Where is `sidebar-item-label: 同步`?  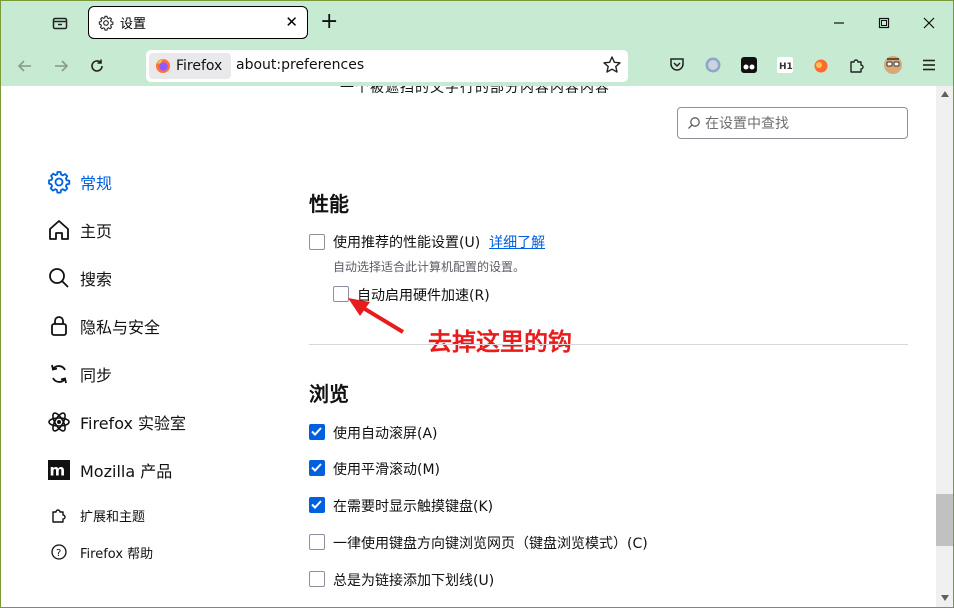
sidebar-item-label: 同步 is located at coordinates (96, 375).